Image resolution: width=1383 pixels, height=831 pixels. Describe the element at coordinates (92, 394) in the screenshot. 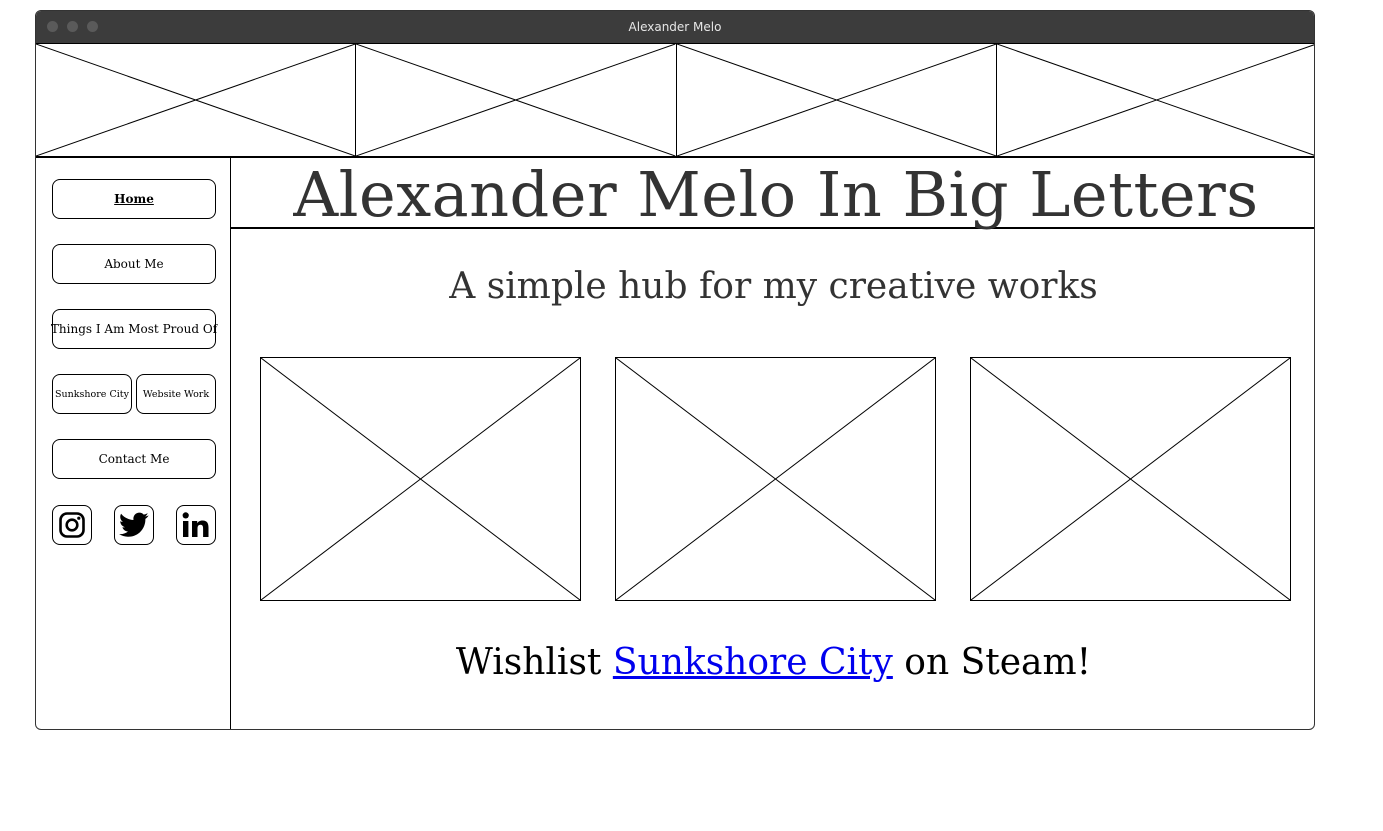

I see `nav-sunkshore-city-button: Sunkshore City` at that location.